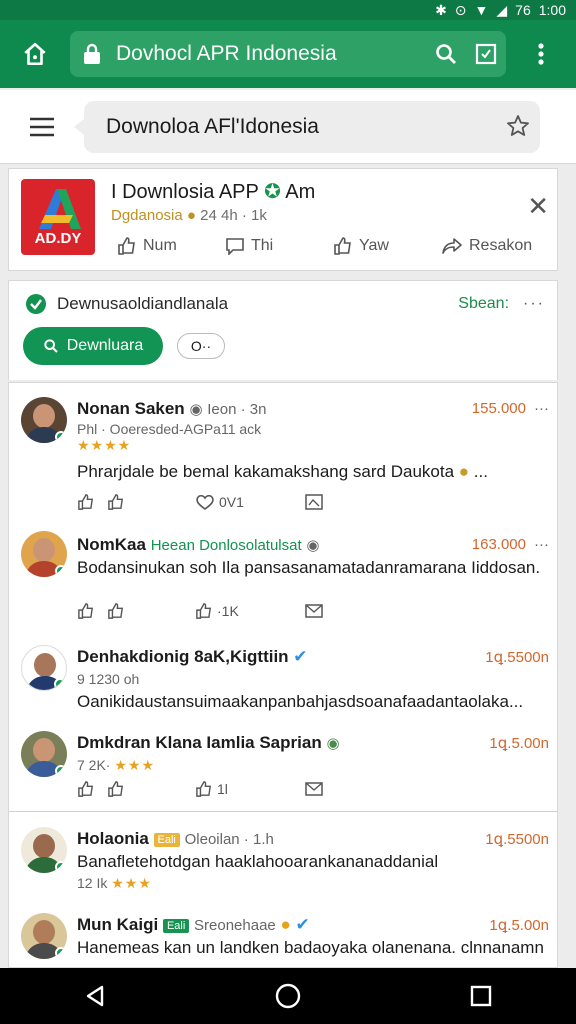  What do you see at coordinates (58, 238) in the screenshot?
I see `app-logo-text: AD.DY` at bounding box center [58, 238].